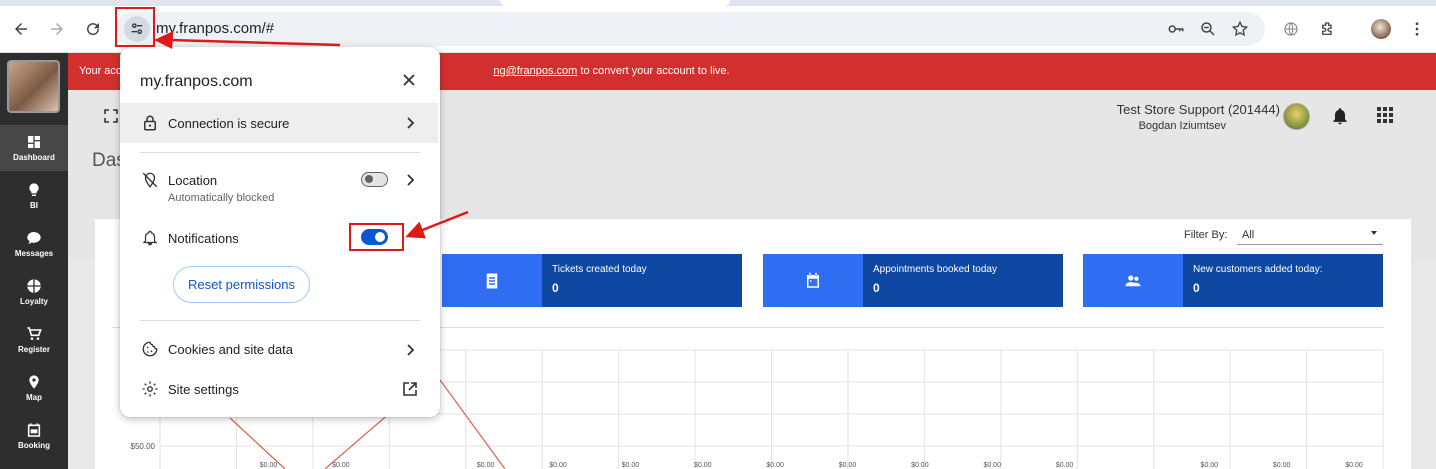 This screenshot has width=1436, height=469. I want to click on filter-value: All, so click(1248, 235).